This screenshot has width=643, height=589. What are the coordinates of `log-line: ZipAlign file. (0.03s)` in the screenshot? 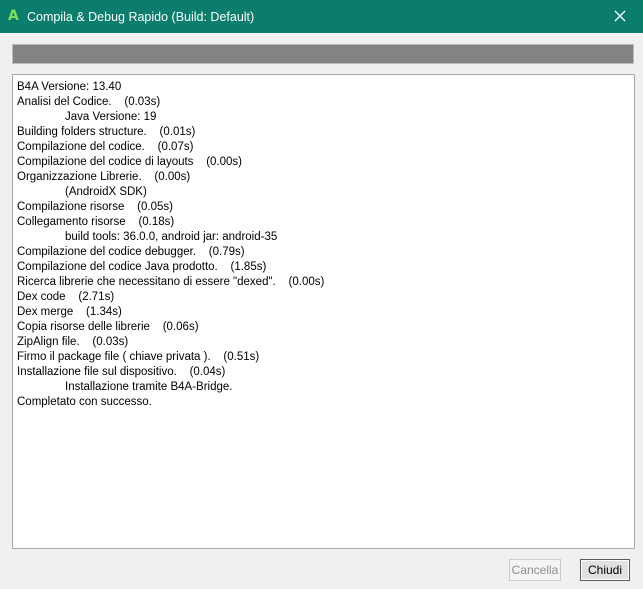 It's located at (73, 342).